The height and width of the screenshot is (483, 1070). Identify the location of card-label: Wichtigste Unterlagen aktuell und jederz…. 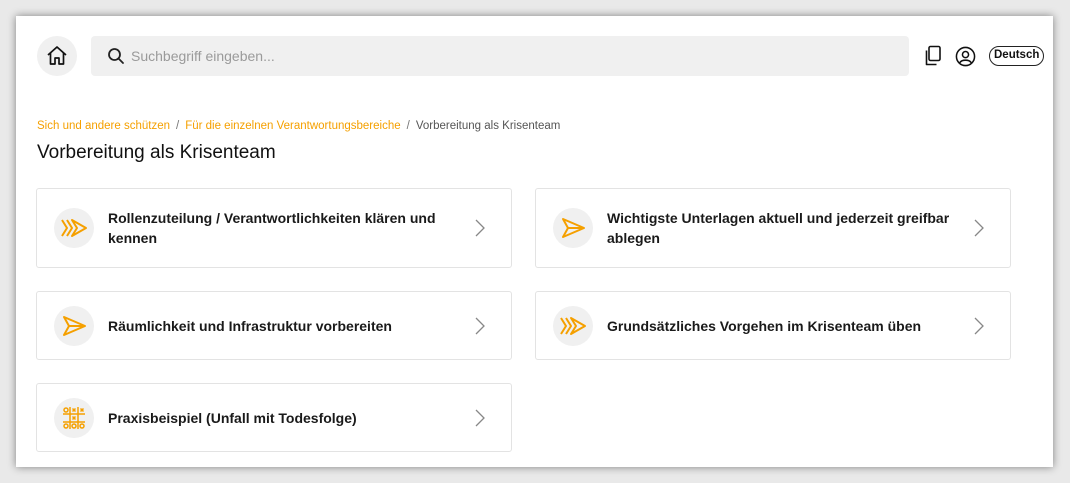
(778, 228).